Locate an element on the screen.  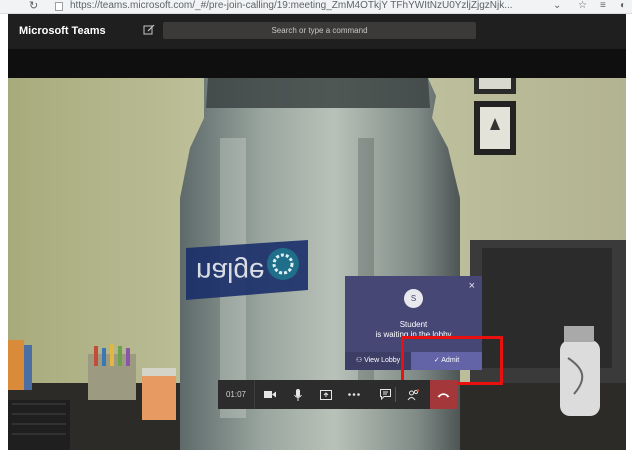
participants-icon is located at coordinates (413, 394).